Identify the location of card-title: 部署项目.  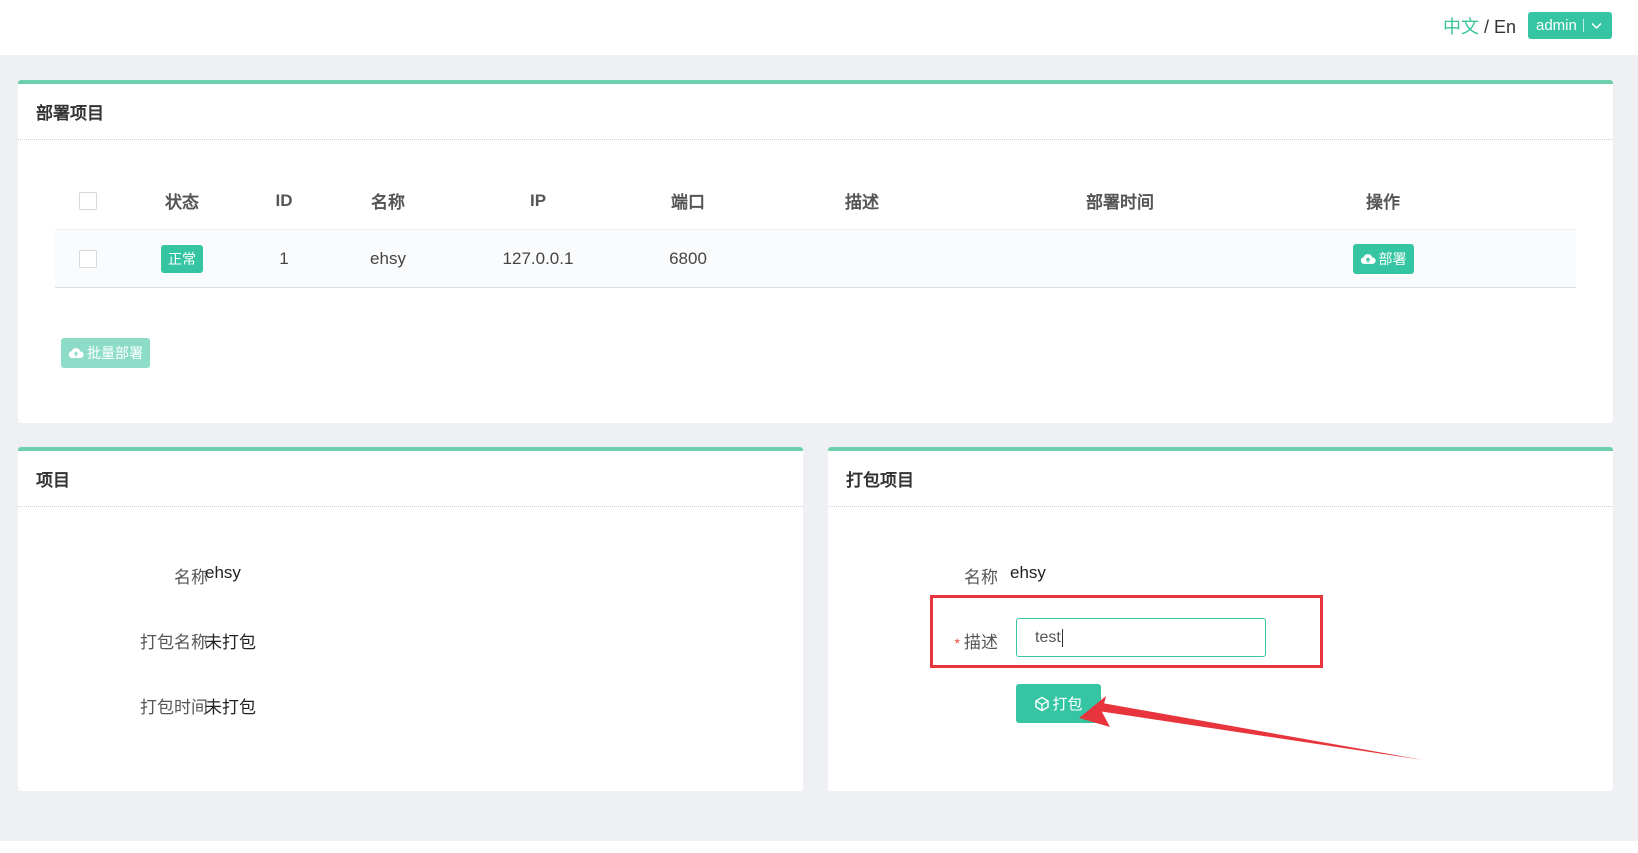
(815, 112).